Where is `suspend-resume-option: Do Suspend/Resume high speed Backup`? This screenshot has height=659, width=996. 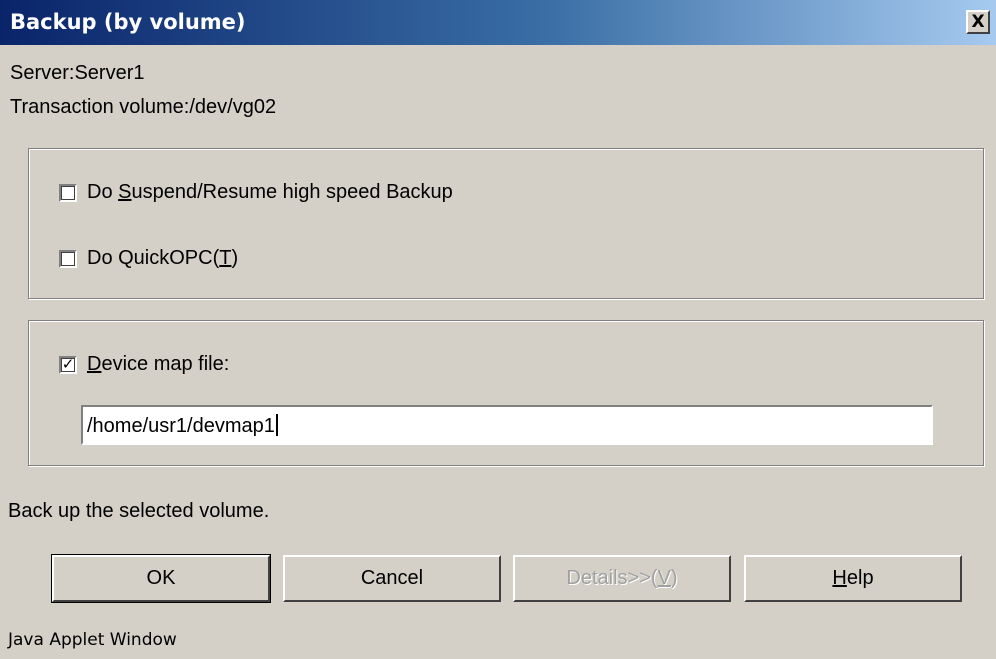
suspend-resume-option: Do Suspend/Resume high speed Backup is located at coordinates (256, 192).